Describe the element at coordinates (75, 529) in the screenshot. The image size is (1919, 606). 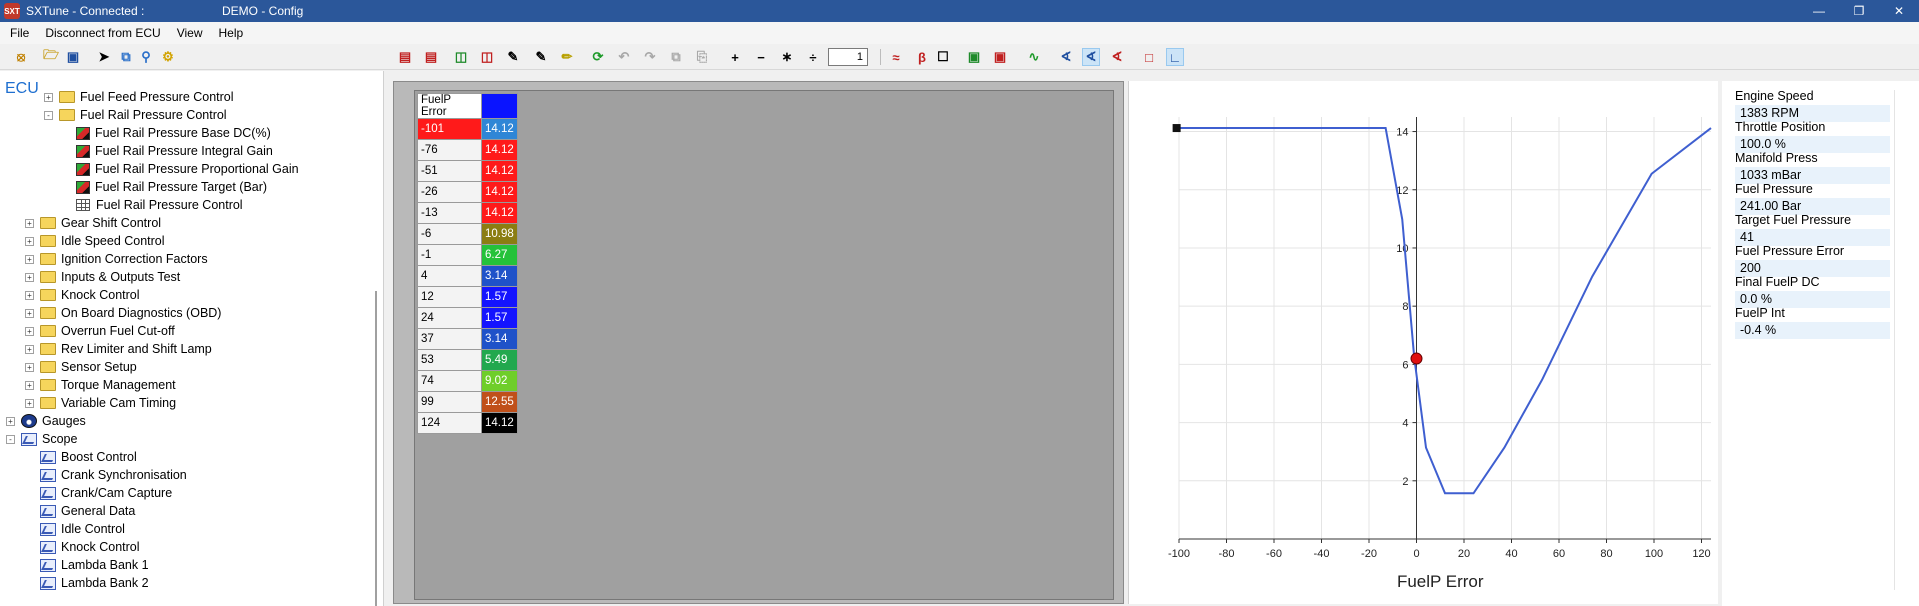
I see `tree-item: Idle Control` at that location.